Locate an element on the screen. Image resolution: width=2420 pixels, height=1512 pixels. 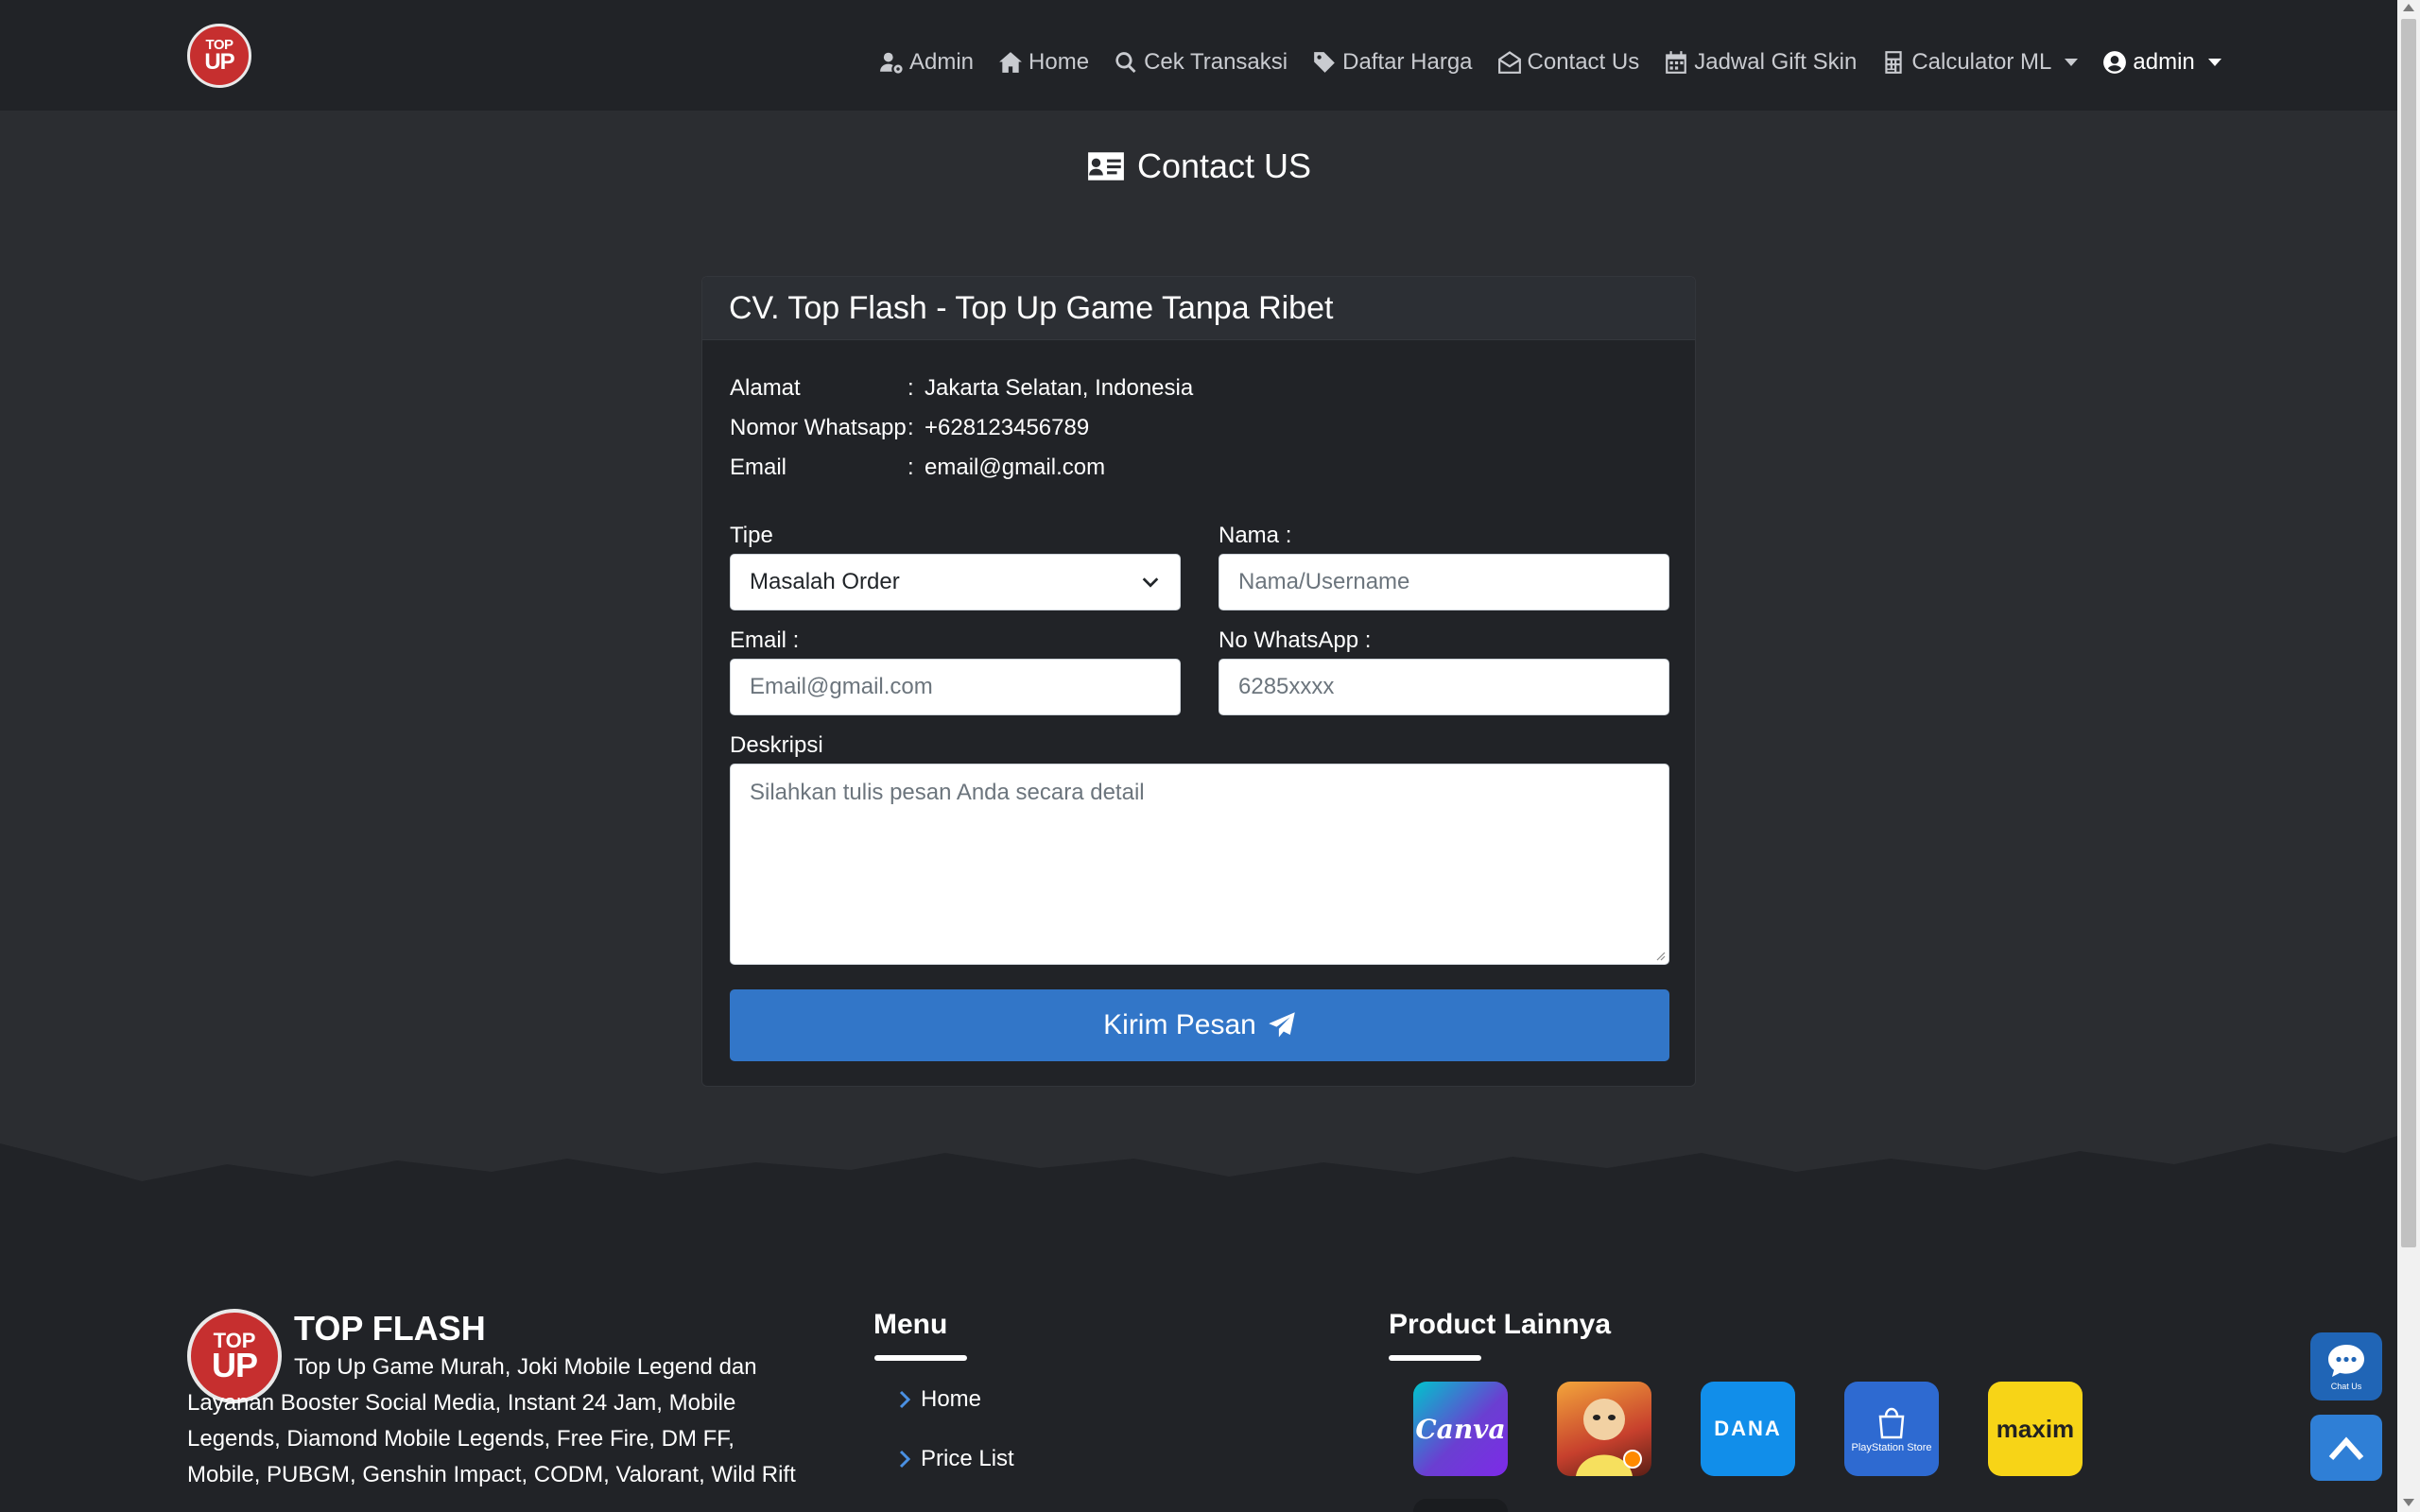
nav-label-daftar-harga: Daftar Harga is located at coordinates (1407, 62).